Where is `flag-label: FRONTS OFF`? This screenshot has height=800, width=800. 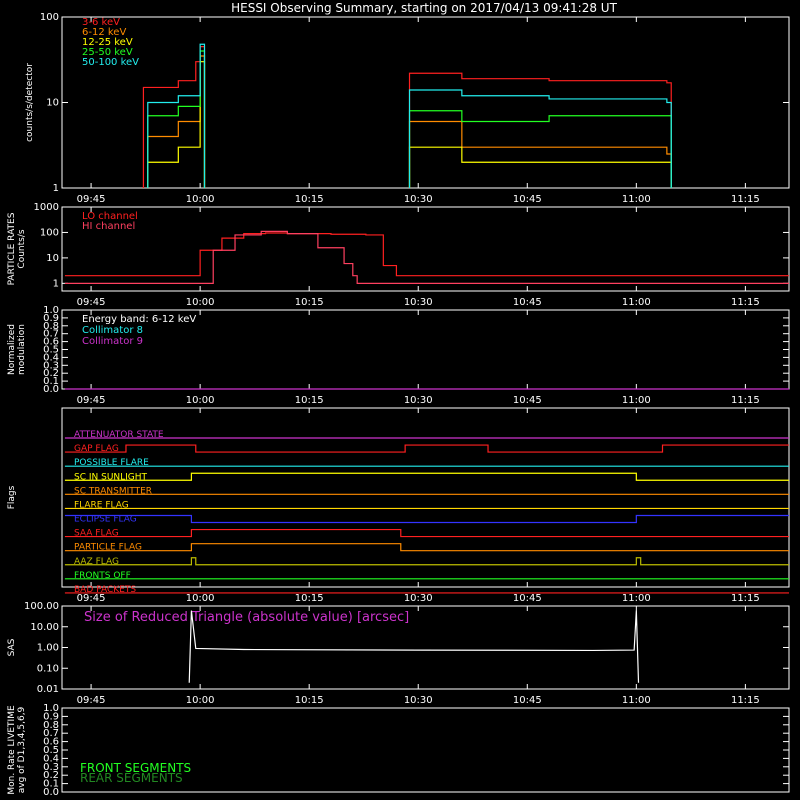 flag-label: FRONTS OFF is located at coordinates (102, 576).